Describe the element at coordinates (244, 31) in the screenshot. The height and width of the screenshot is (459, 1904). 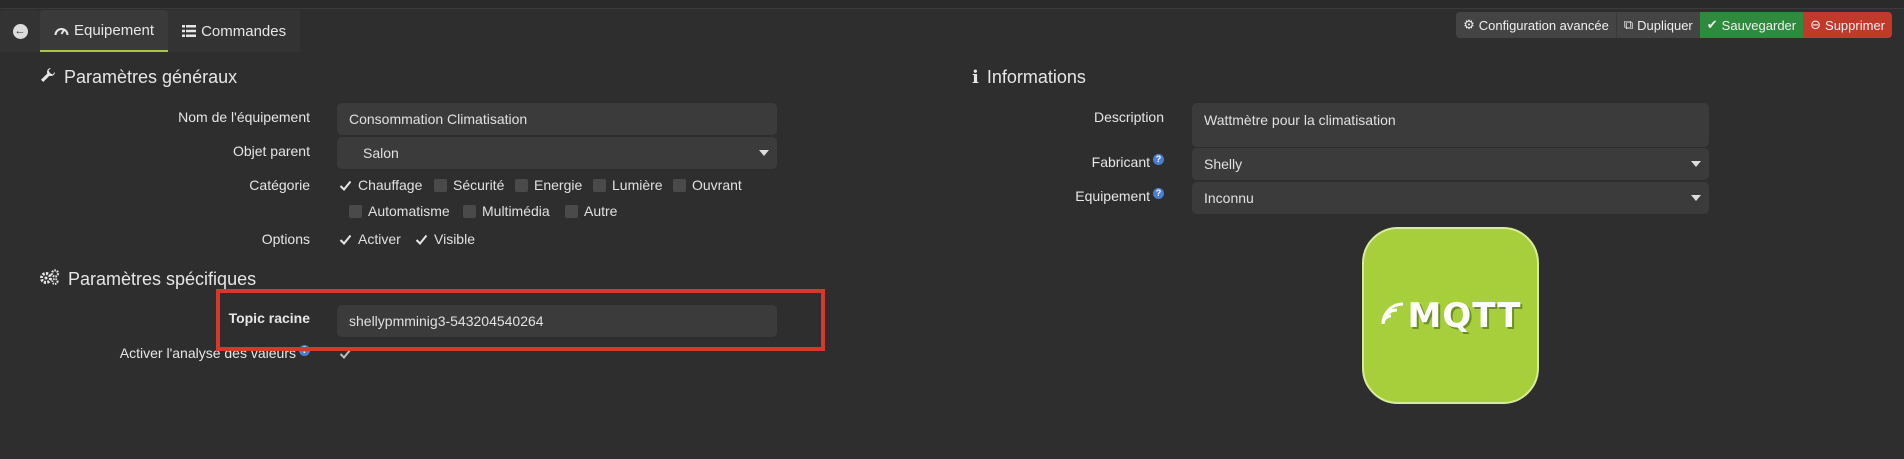
I see `tab-commandes-label: Commandes` at that location.